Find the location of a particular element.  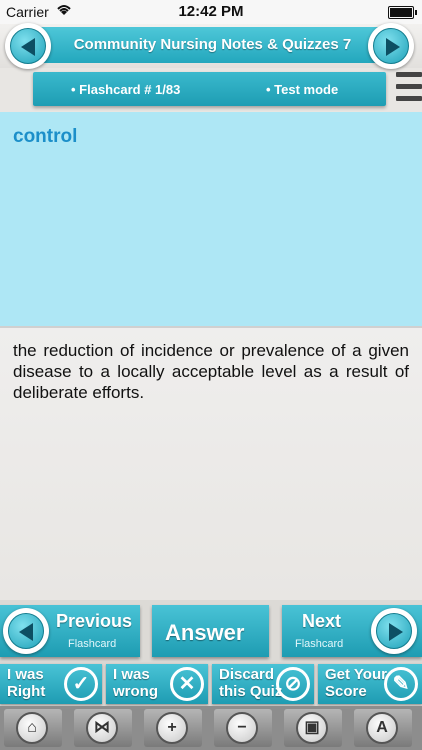

home-icon: ⌂ is located at coordinates (32, 728).